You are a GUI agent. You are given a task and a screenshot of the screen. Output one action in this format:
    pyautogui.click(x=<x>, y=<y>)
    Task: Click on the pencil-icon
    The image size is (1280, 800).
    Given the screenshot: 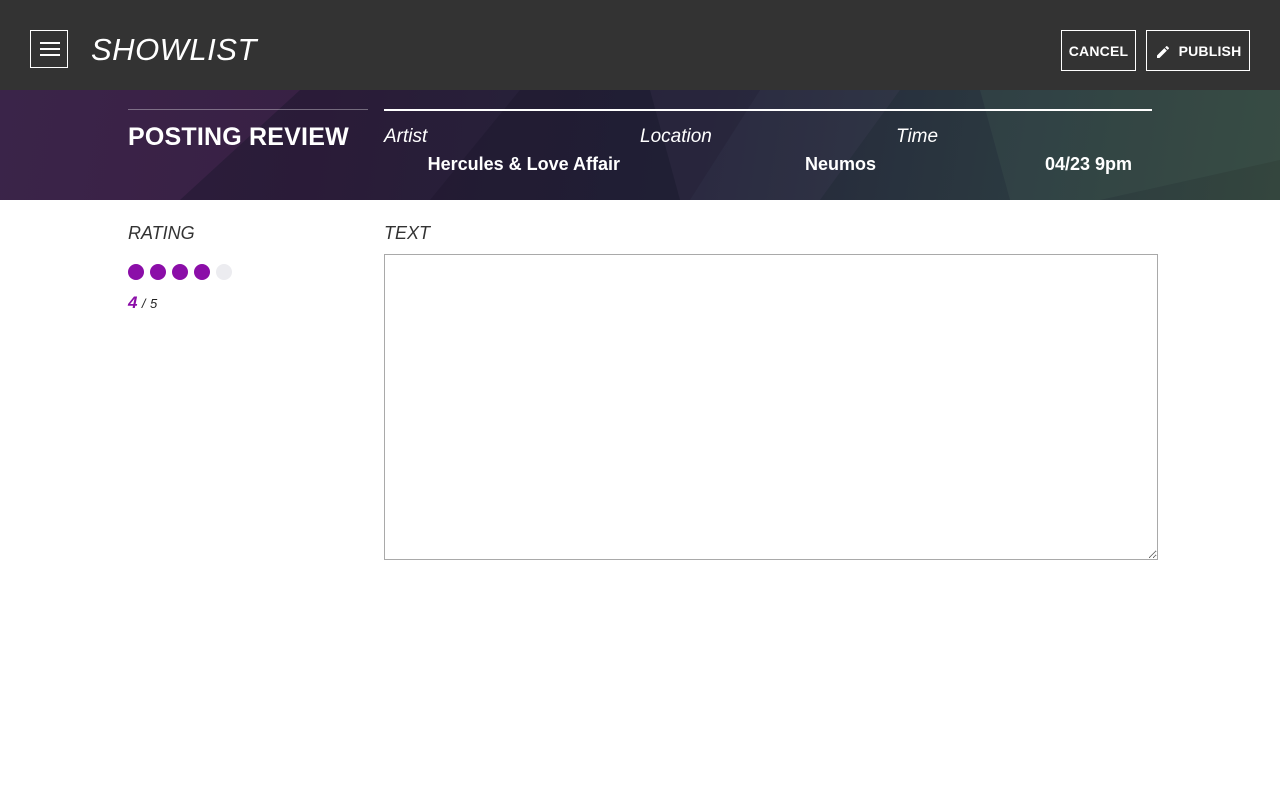 What is the action you would take?
    pyautogui.click(x=1162, y=51)
    